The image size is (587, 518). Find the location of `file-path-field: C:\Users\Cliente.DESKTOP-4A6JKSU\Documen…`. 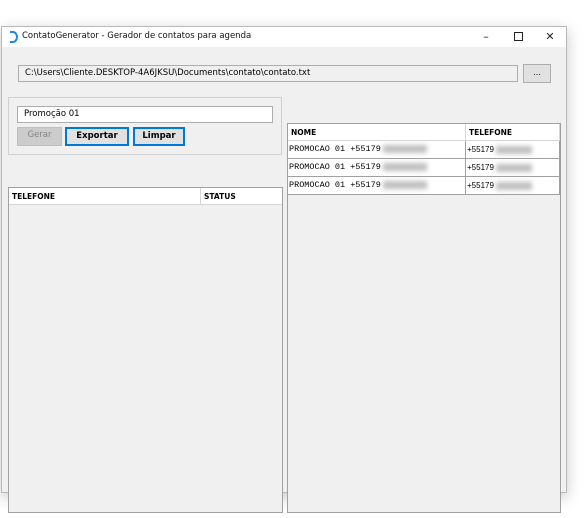

file-path-field: C:\Users\Cliente.DESKTOP-4A6JKSU\Documen… is located at coordinates (268, 73).